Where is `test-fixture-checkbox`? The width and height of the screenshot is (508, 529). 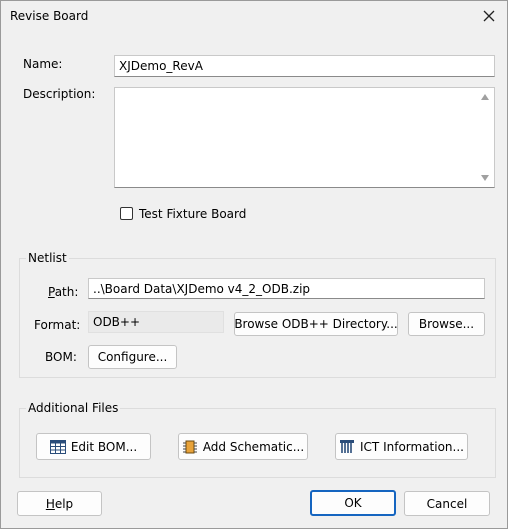
test-fixture-checkbox is located at coordinates (126, 213).